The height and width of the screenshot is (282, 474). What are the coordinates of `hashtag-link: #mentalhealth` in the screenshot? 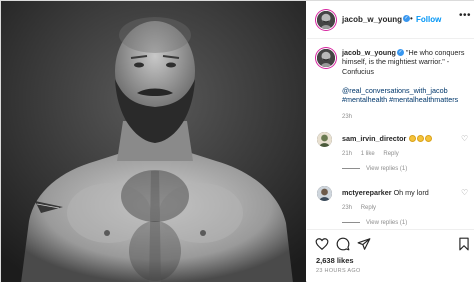 It's located at (364, 99).